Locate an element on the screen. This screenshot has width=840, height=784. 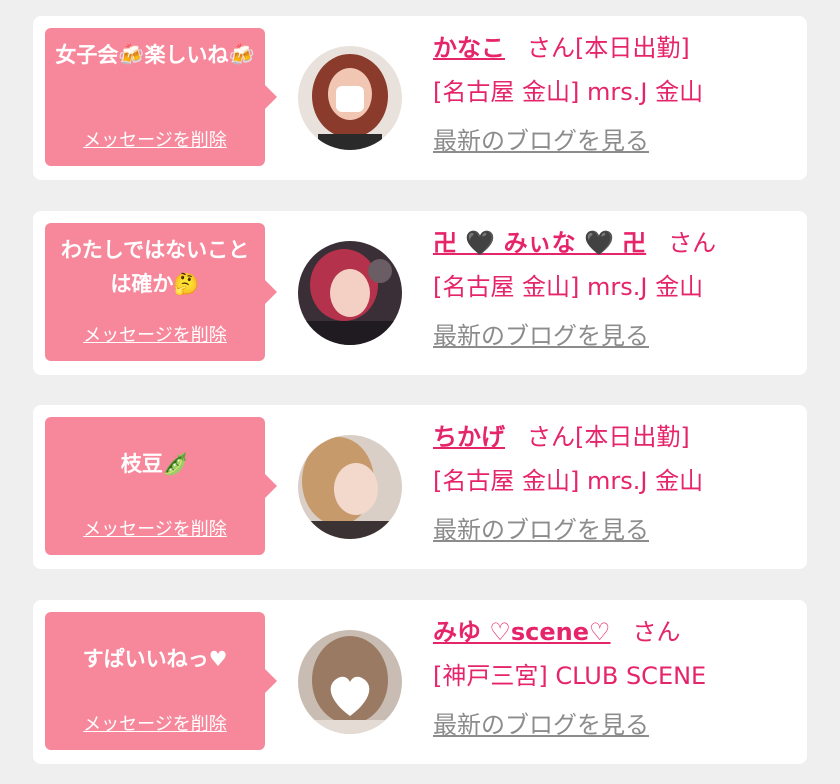
profile-name-link: かなこ is located at coordinates (469, 48).